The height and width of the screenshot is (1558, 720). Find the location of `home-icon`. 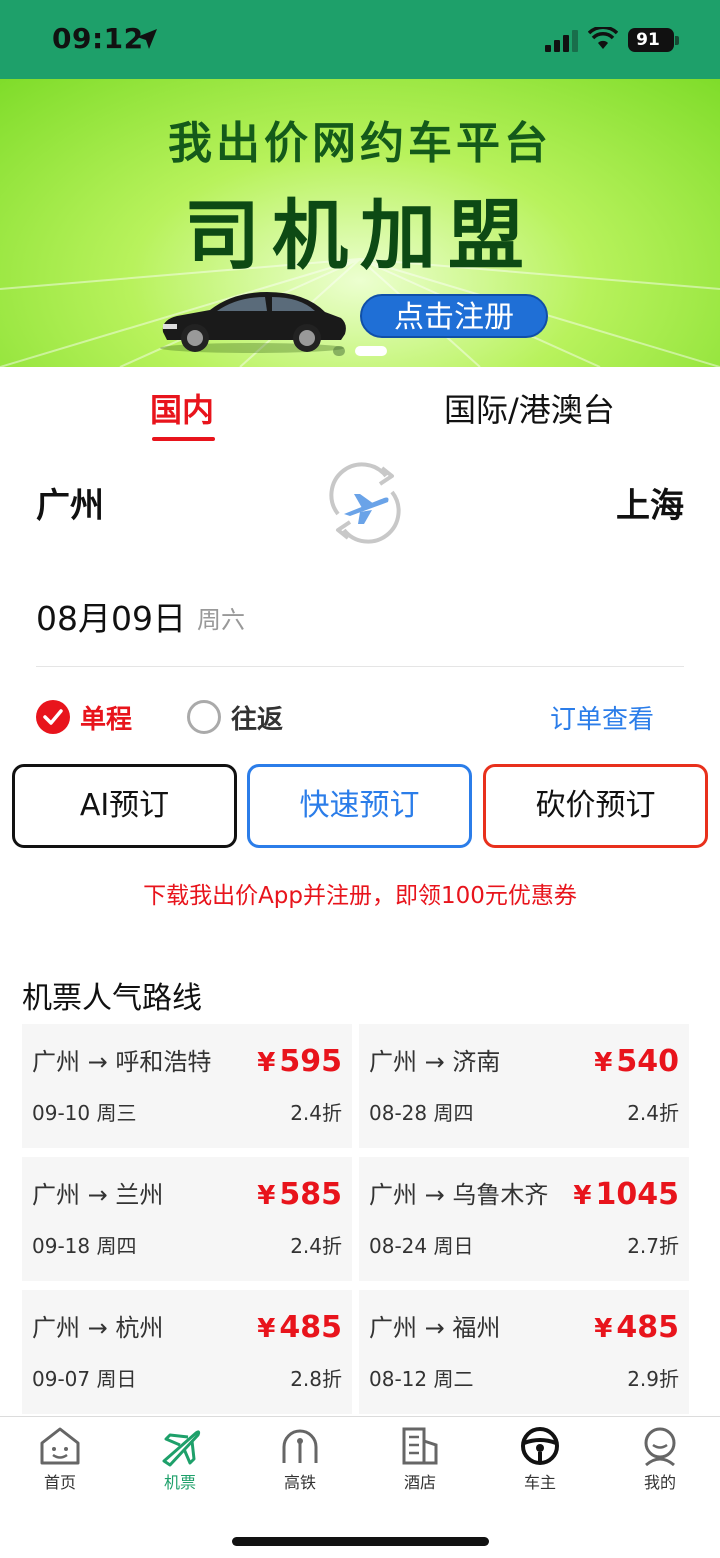

home-icon is located at coordinates (60, 1446).